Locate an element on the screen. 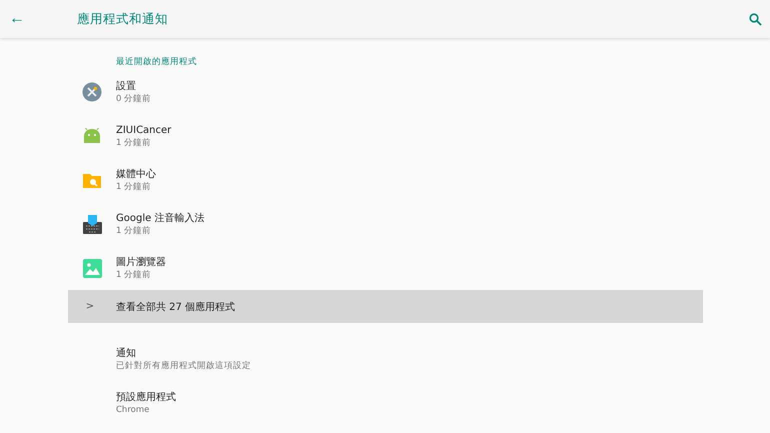  app-name: 圖片瀏覽器 is located at coordinates (141, 262).